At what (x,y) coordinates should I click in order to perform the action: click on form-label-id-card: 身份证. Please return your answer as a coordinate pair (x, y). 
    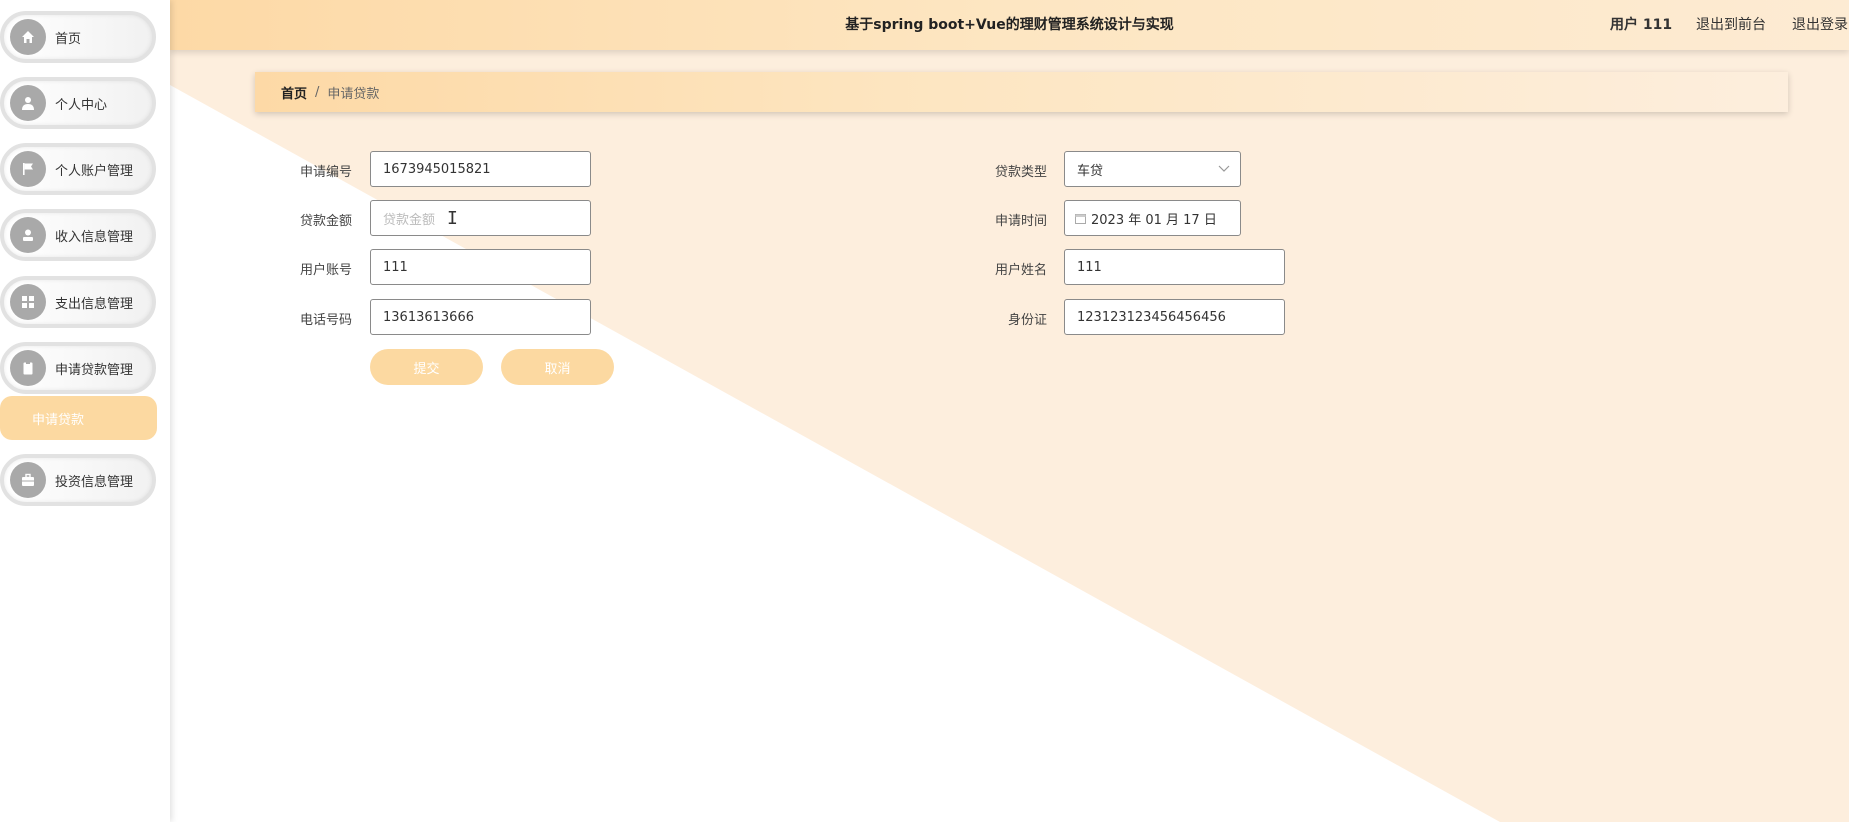
    Looking at the image, I should click on (1027, 320).